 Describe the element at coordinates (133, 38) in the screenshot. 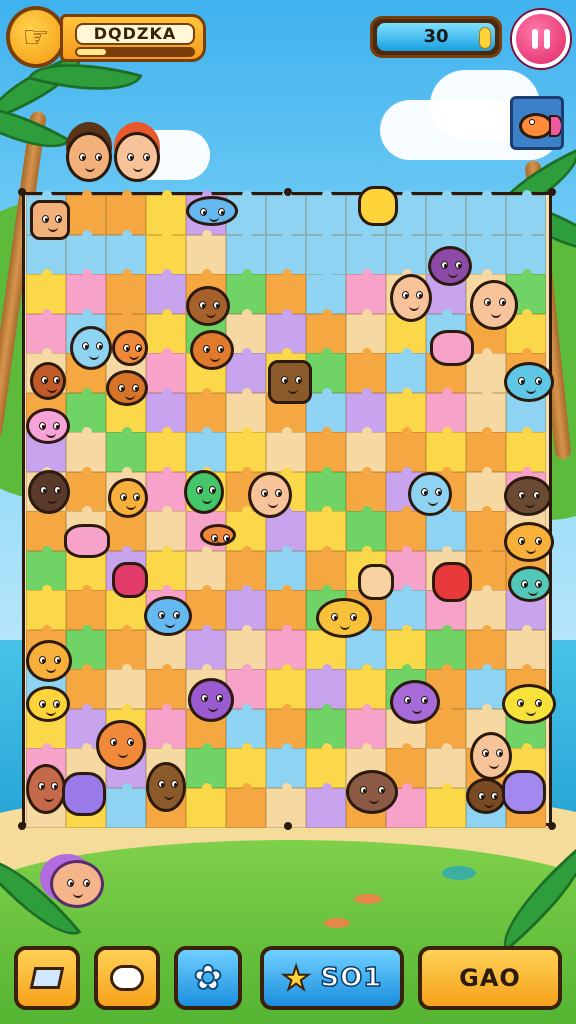

I see `player-panel: DQDZKA` at that location.